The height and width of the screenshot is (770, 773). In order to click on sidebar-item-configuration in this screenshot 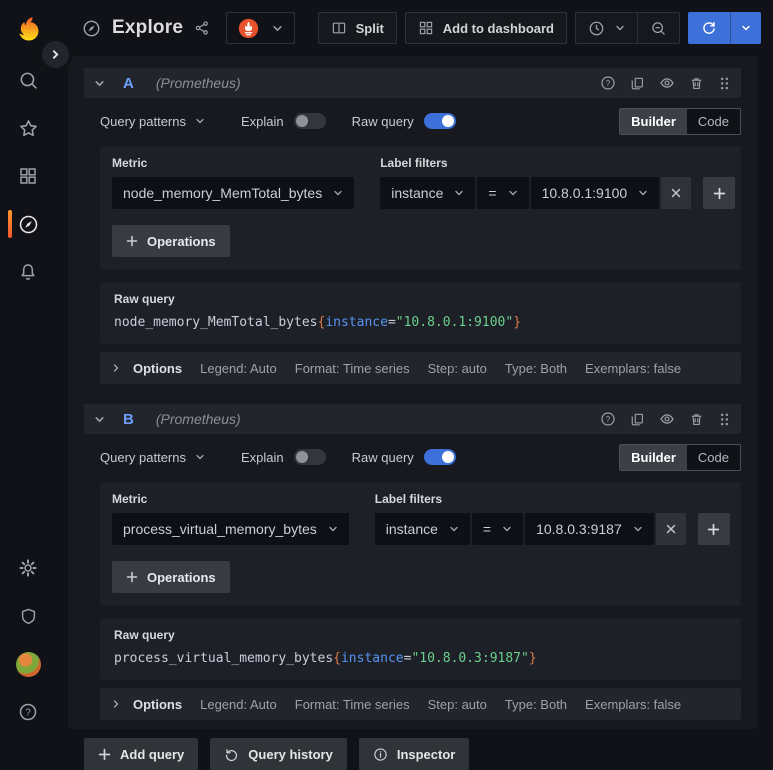, I will do `click(28, 568)`.